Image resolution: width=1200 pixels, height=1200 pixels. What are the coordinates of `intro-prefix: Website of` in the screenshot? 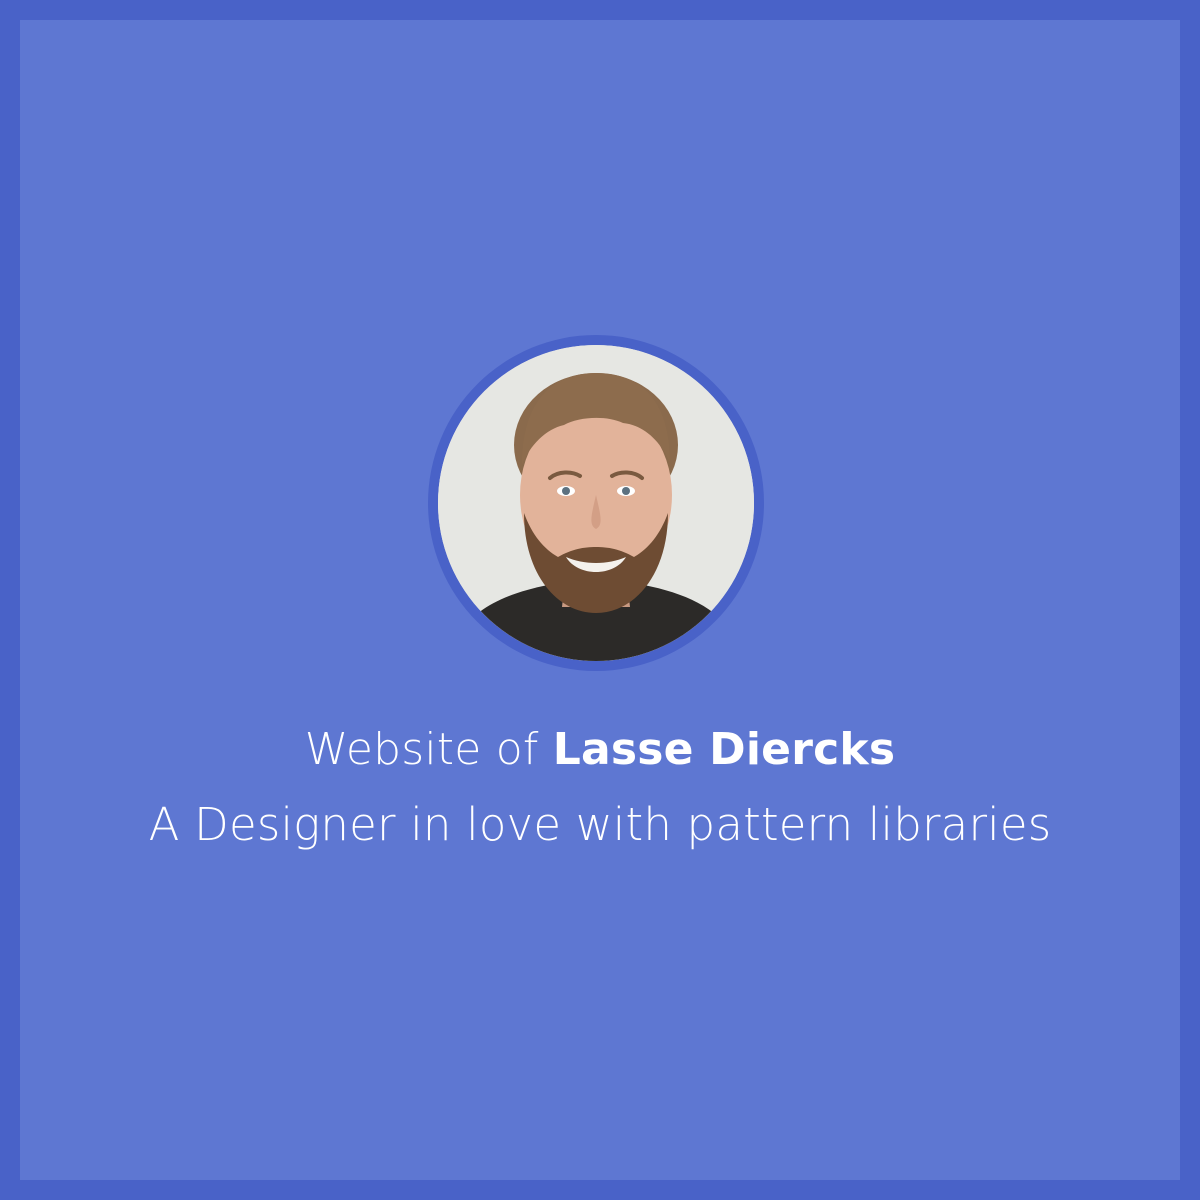 It's located at (428, 749).